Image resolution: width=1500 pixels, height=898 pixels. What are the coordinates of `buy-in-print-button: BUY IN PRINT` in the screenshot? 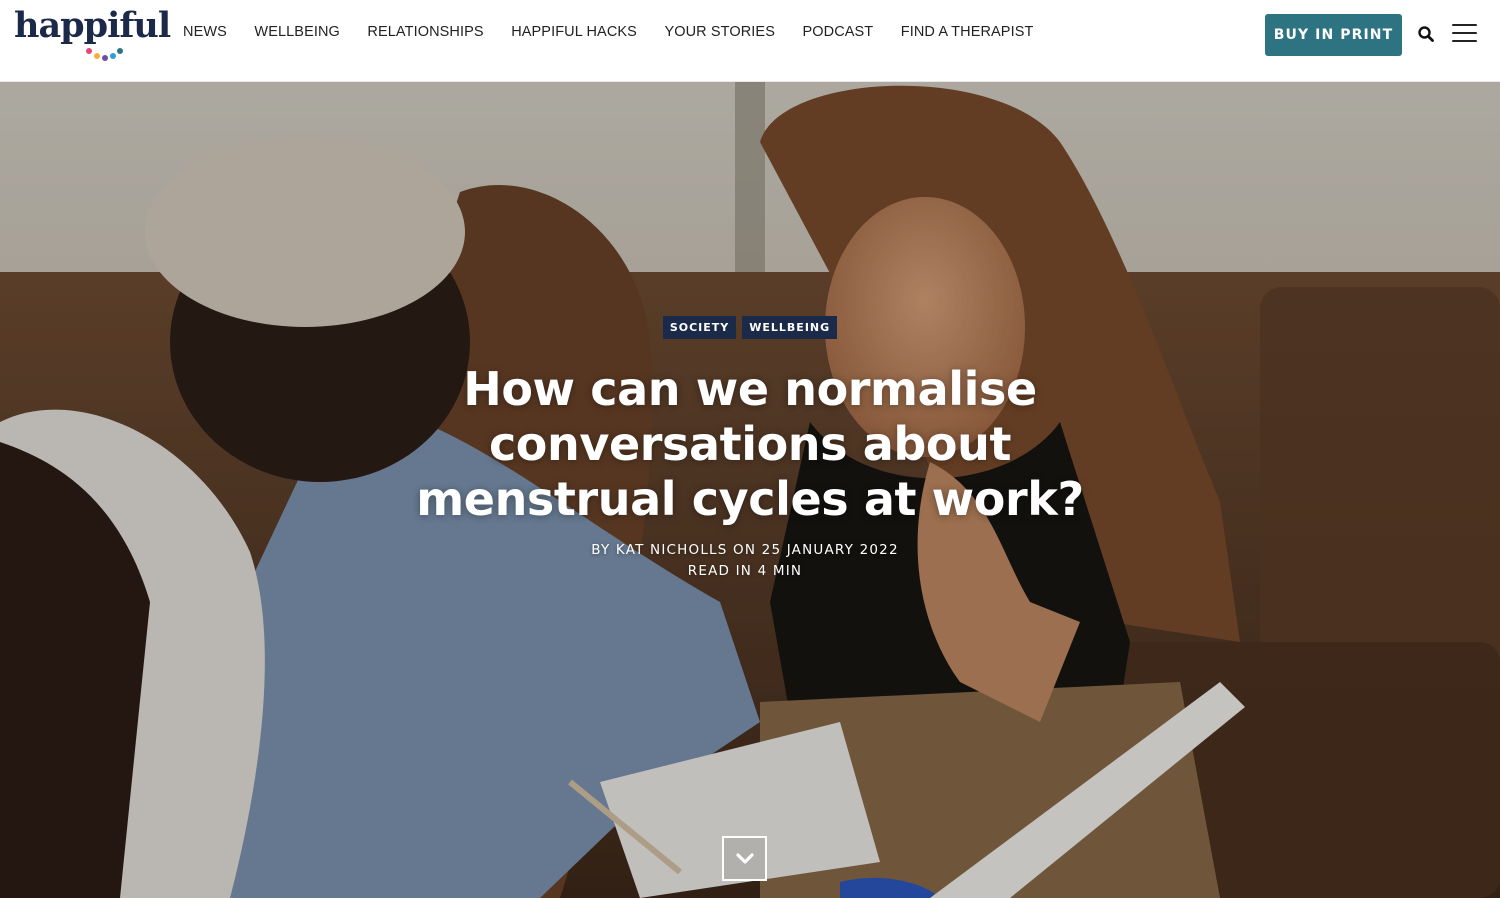 It's located at (1333, 35).